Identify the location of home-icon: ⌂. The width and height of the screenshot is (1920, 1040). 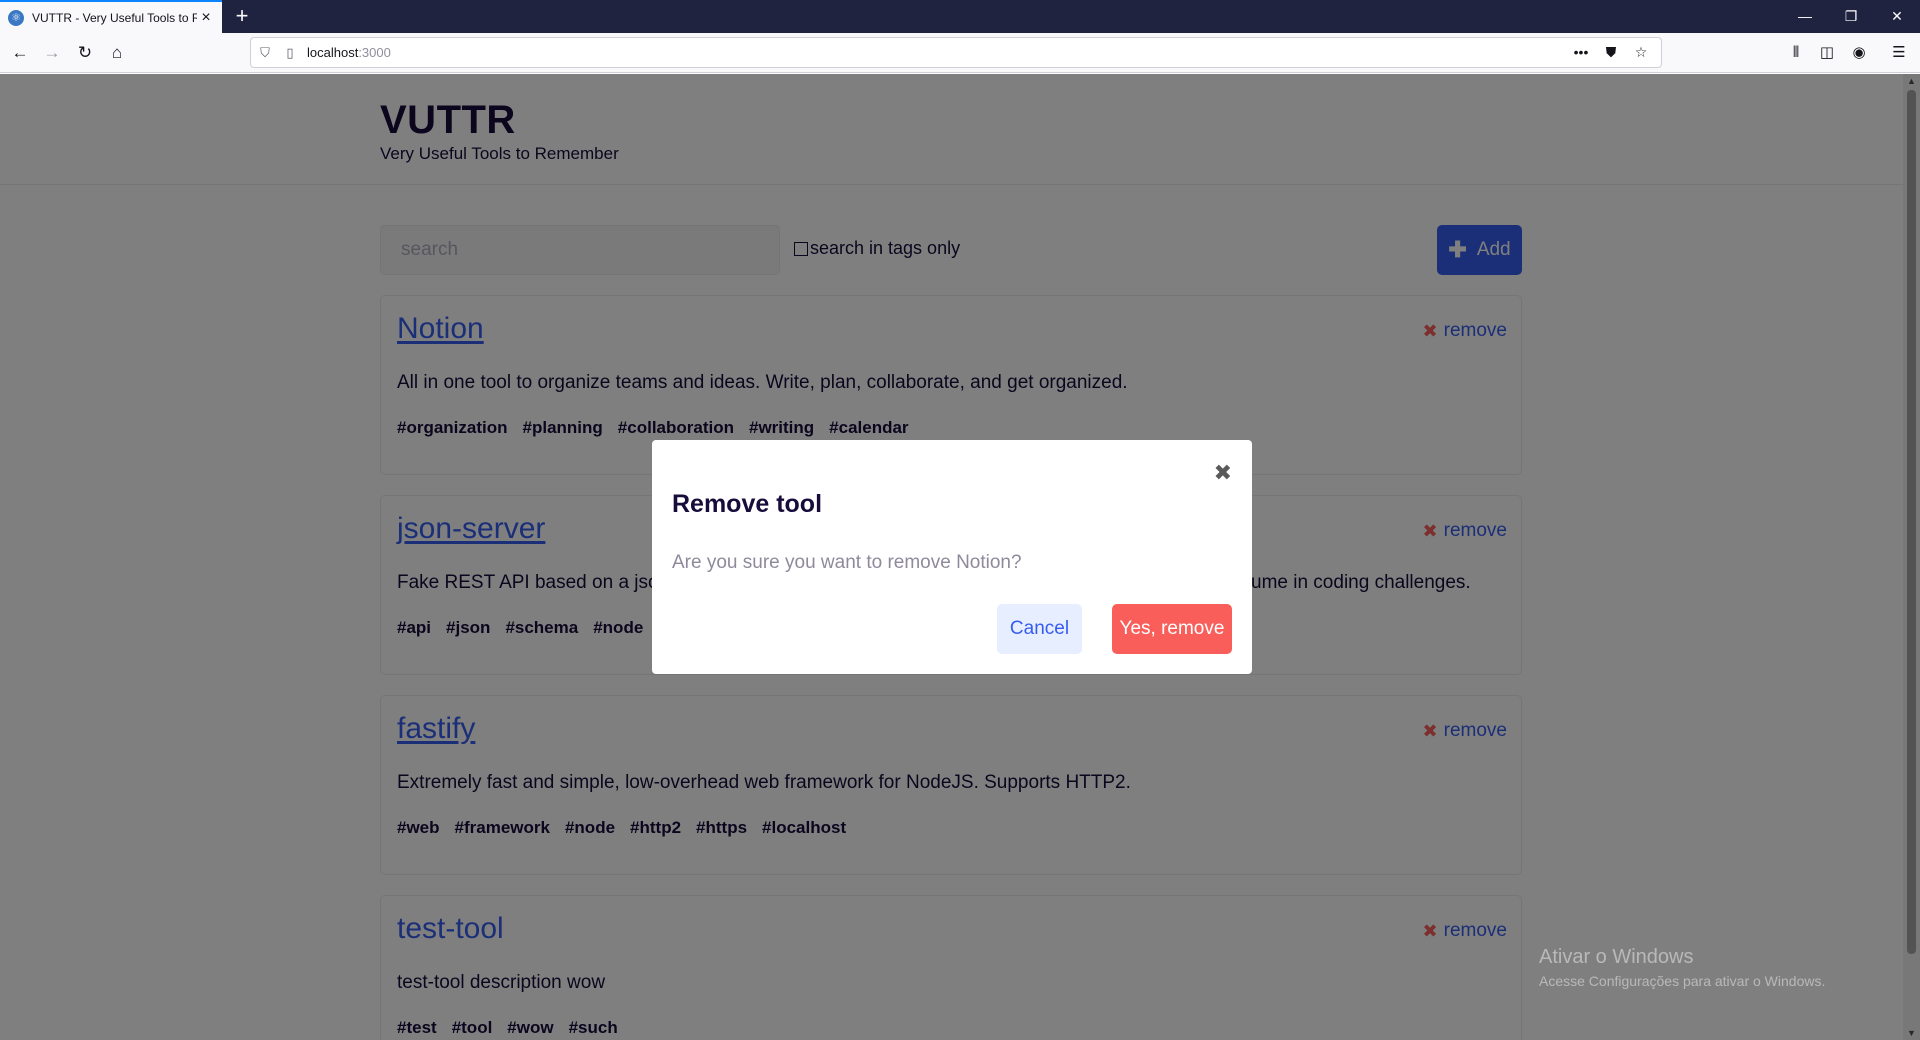
(117, 53).